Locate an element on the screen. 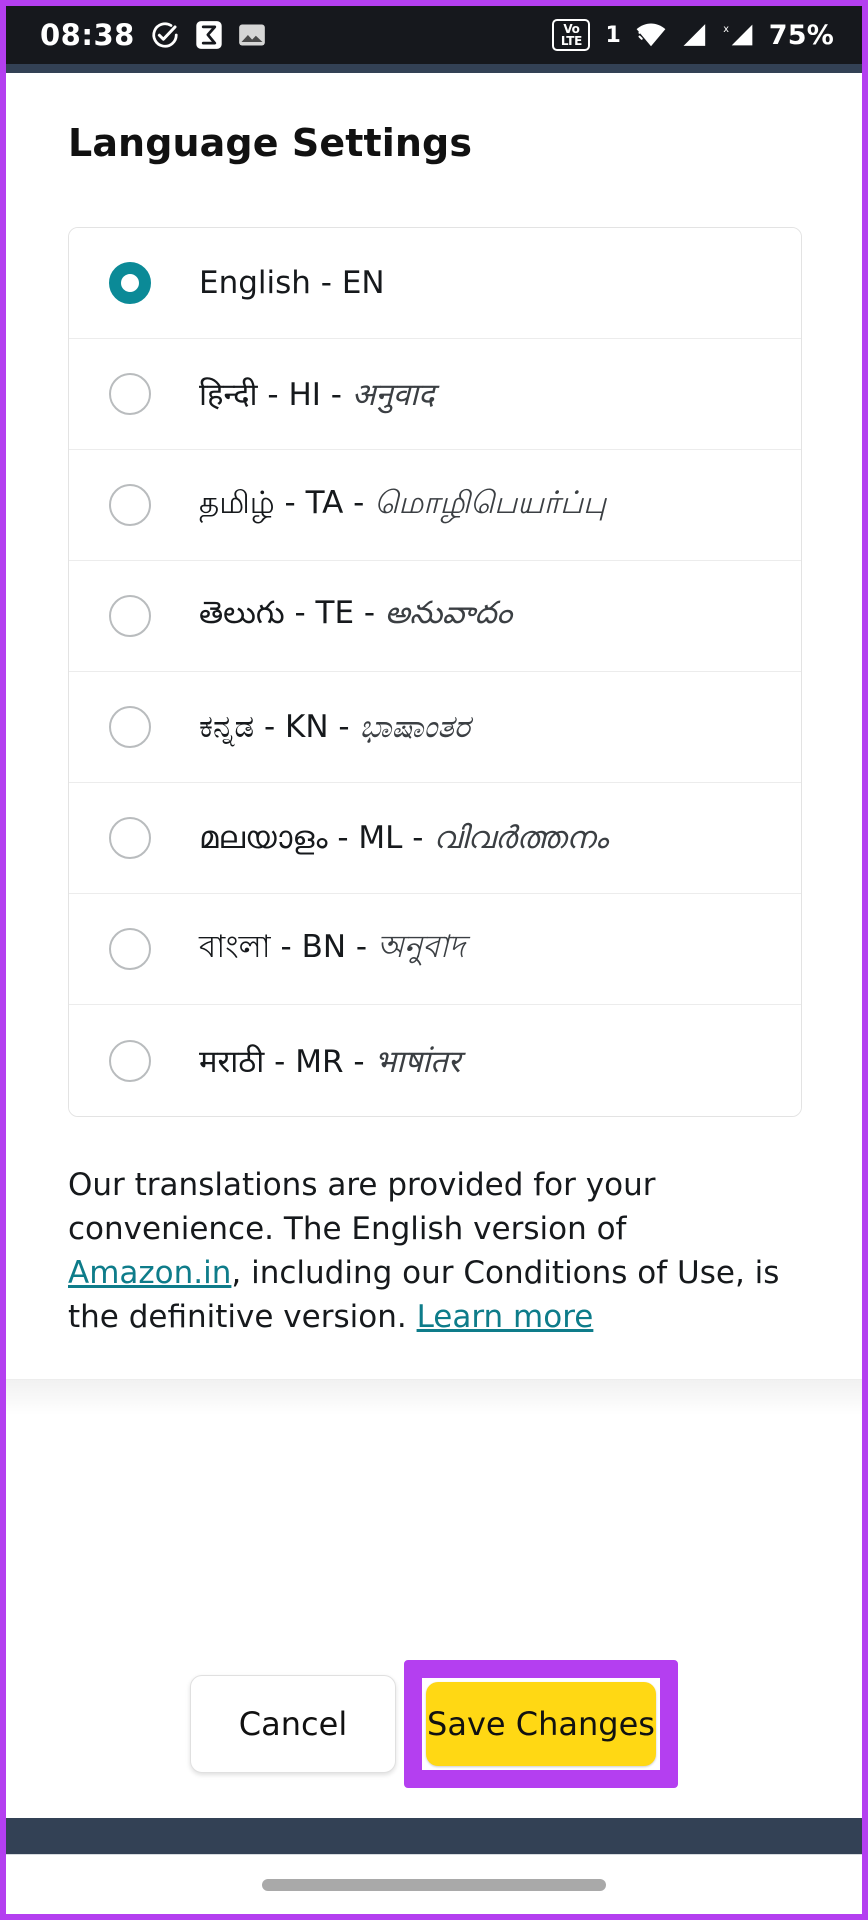 This screenshot has width=868, height=1920. language-code: ML is located at coordinates (380, 837).